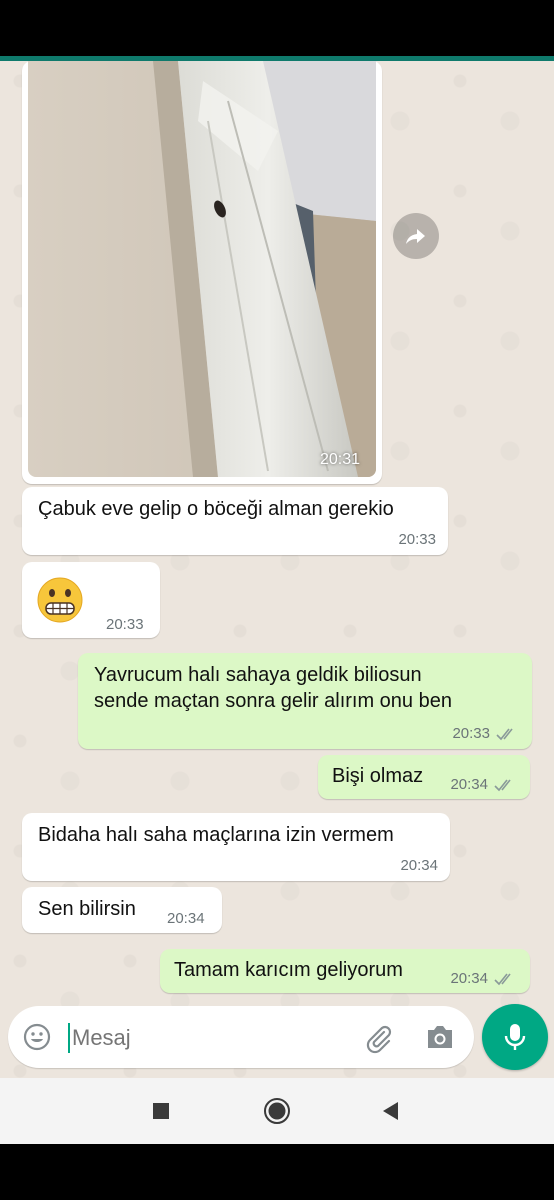 The width and height of the screenshot is (554, 1200). I want to click on nav-home-icon, so click(277, 1111).